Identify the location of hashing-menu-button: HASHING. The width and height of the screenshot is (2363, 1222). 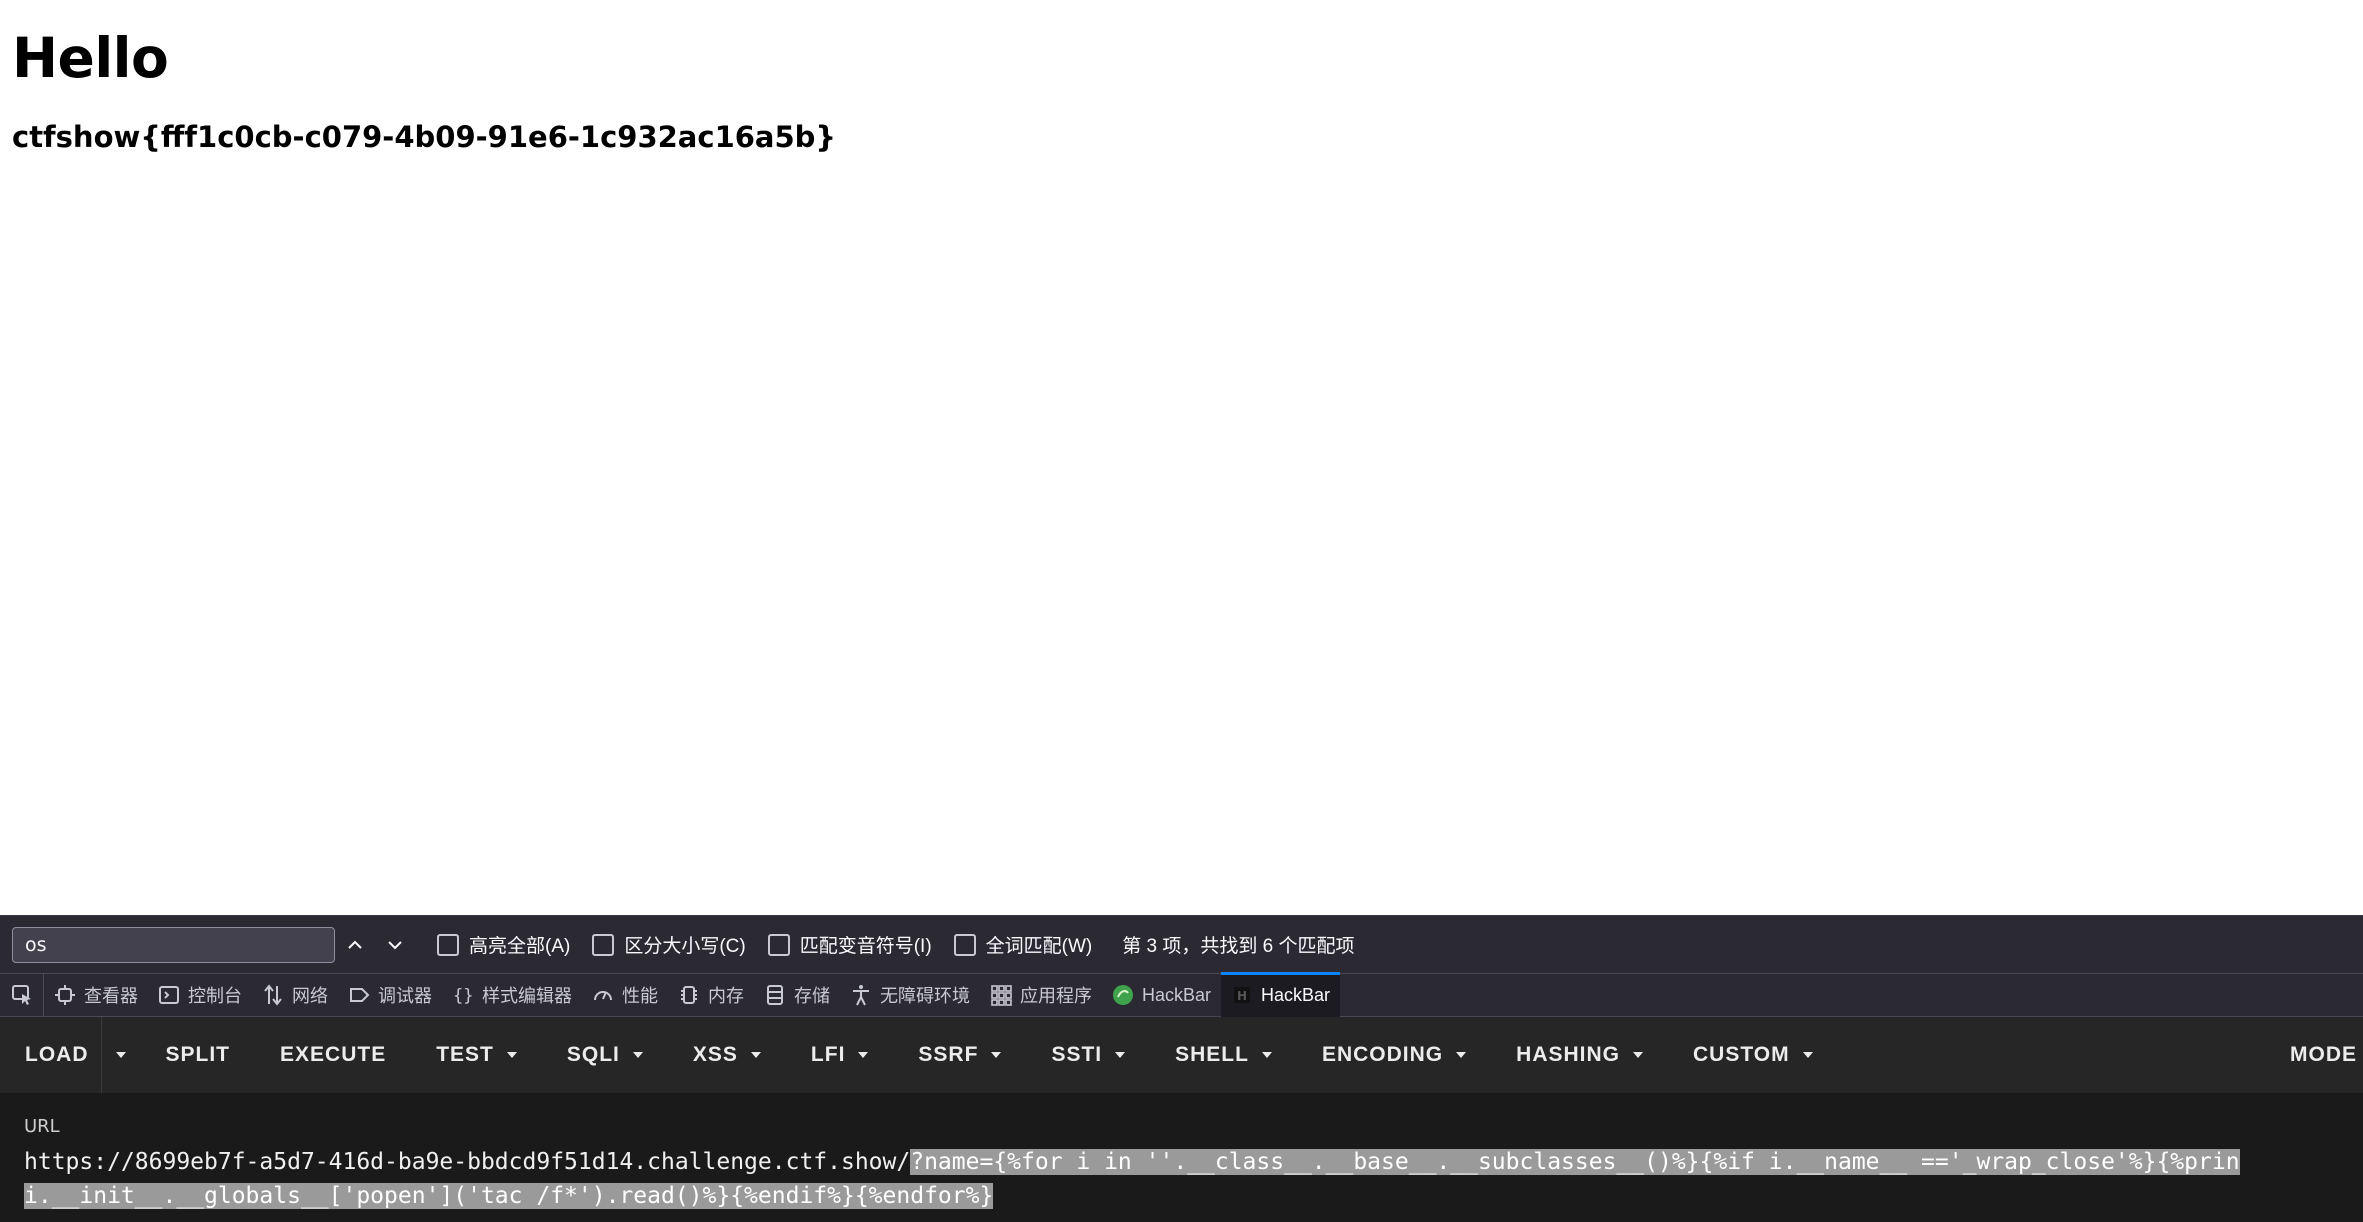
(1579, 1055).